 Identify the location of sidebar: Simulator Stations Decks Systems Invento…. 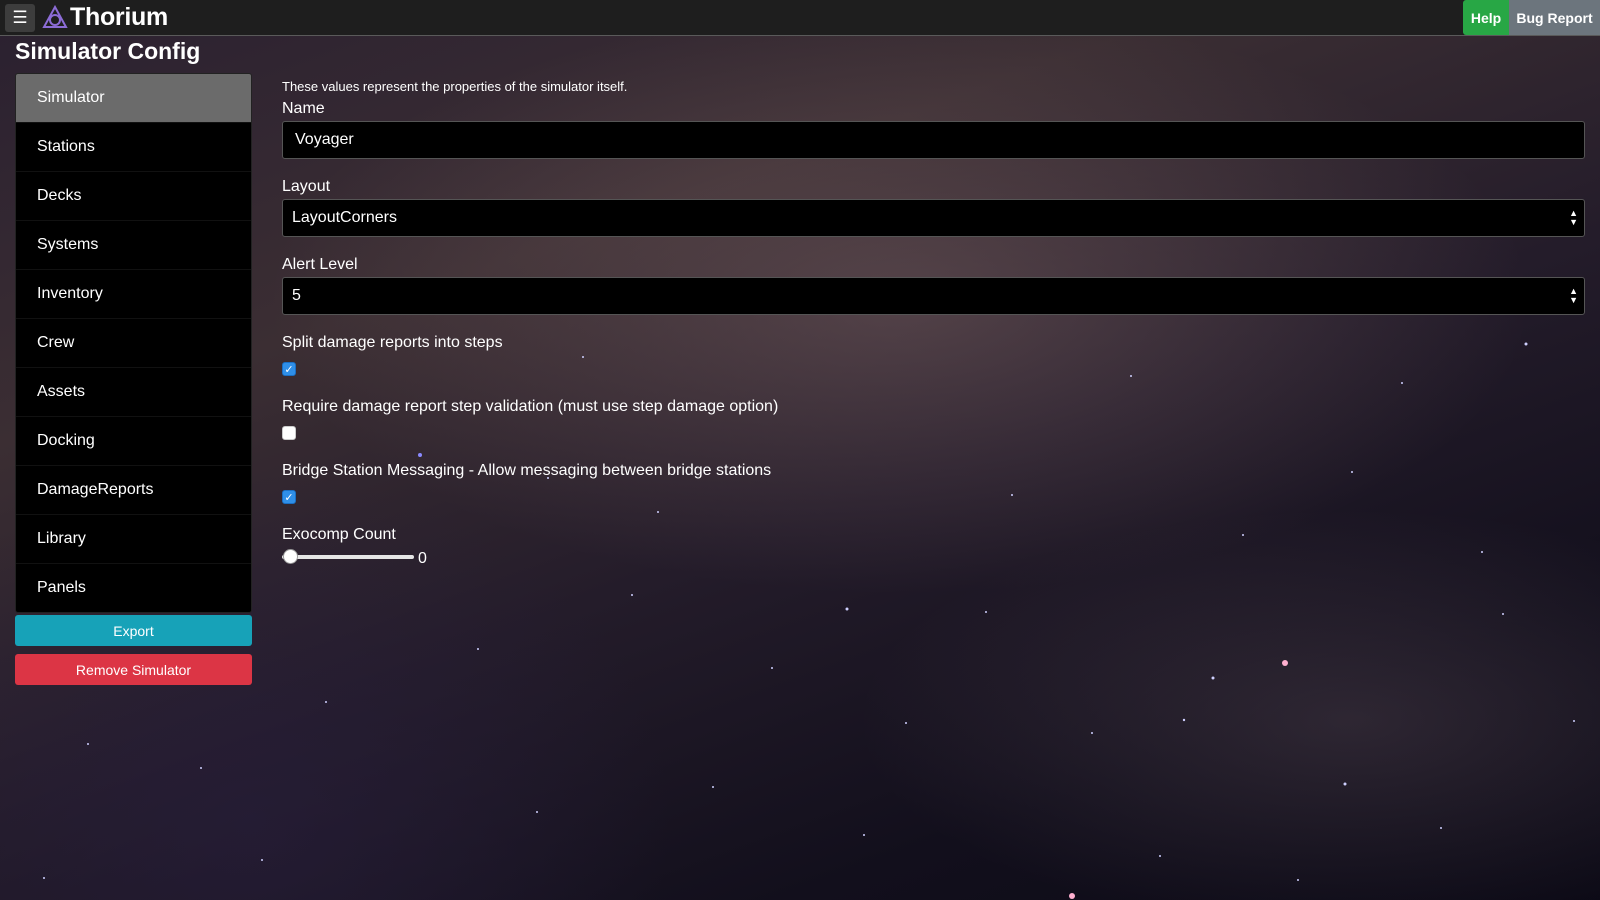
(133, 343).